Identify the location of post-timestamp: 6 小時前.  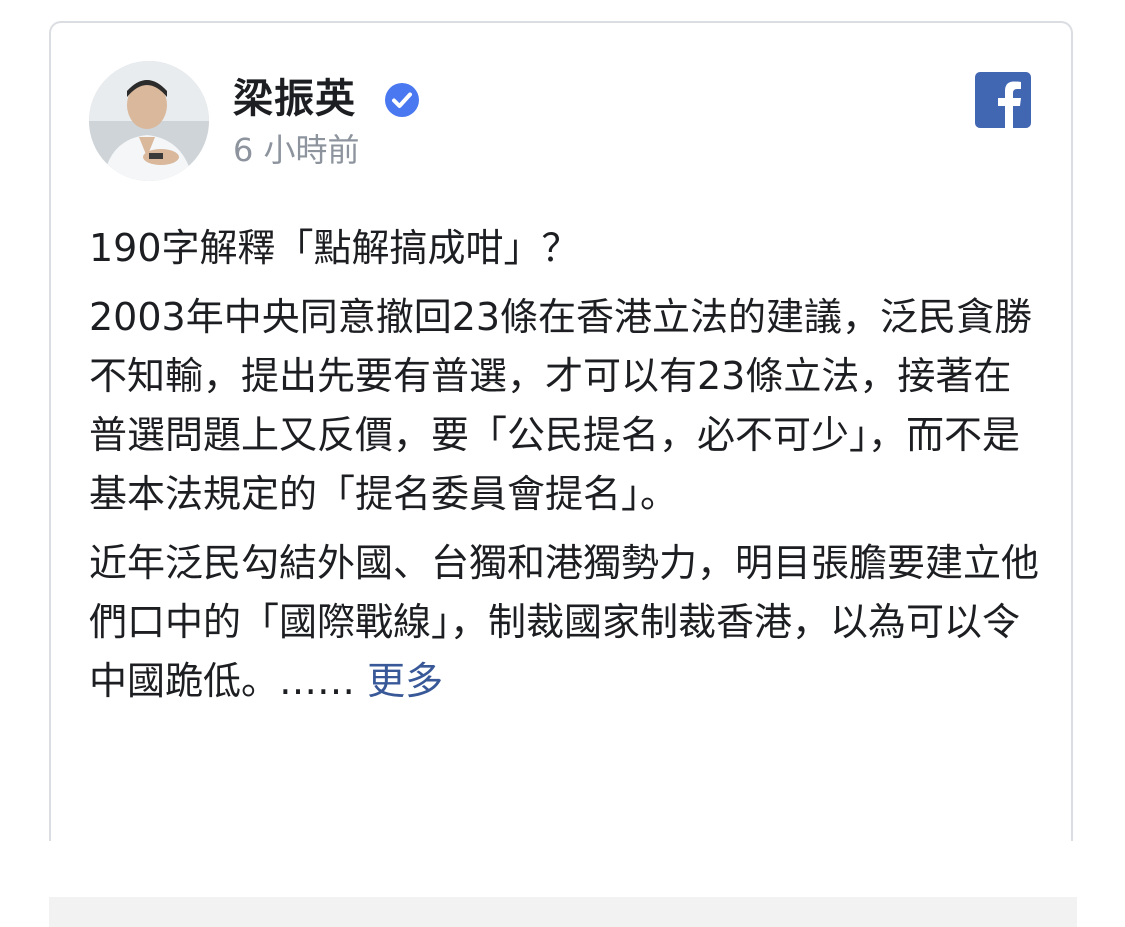
(296, 150).